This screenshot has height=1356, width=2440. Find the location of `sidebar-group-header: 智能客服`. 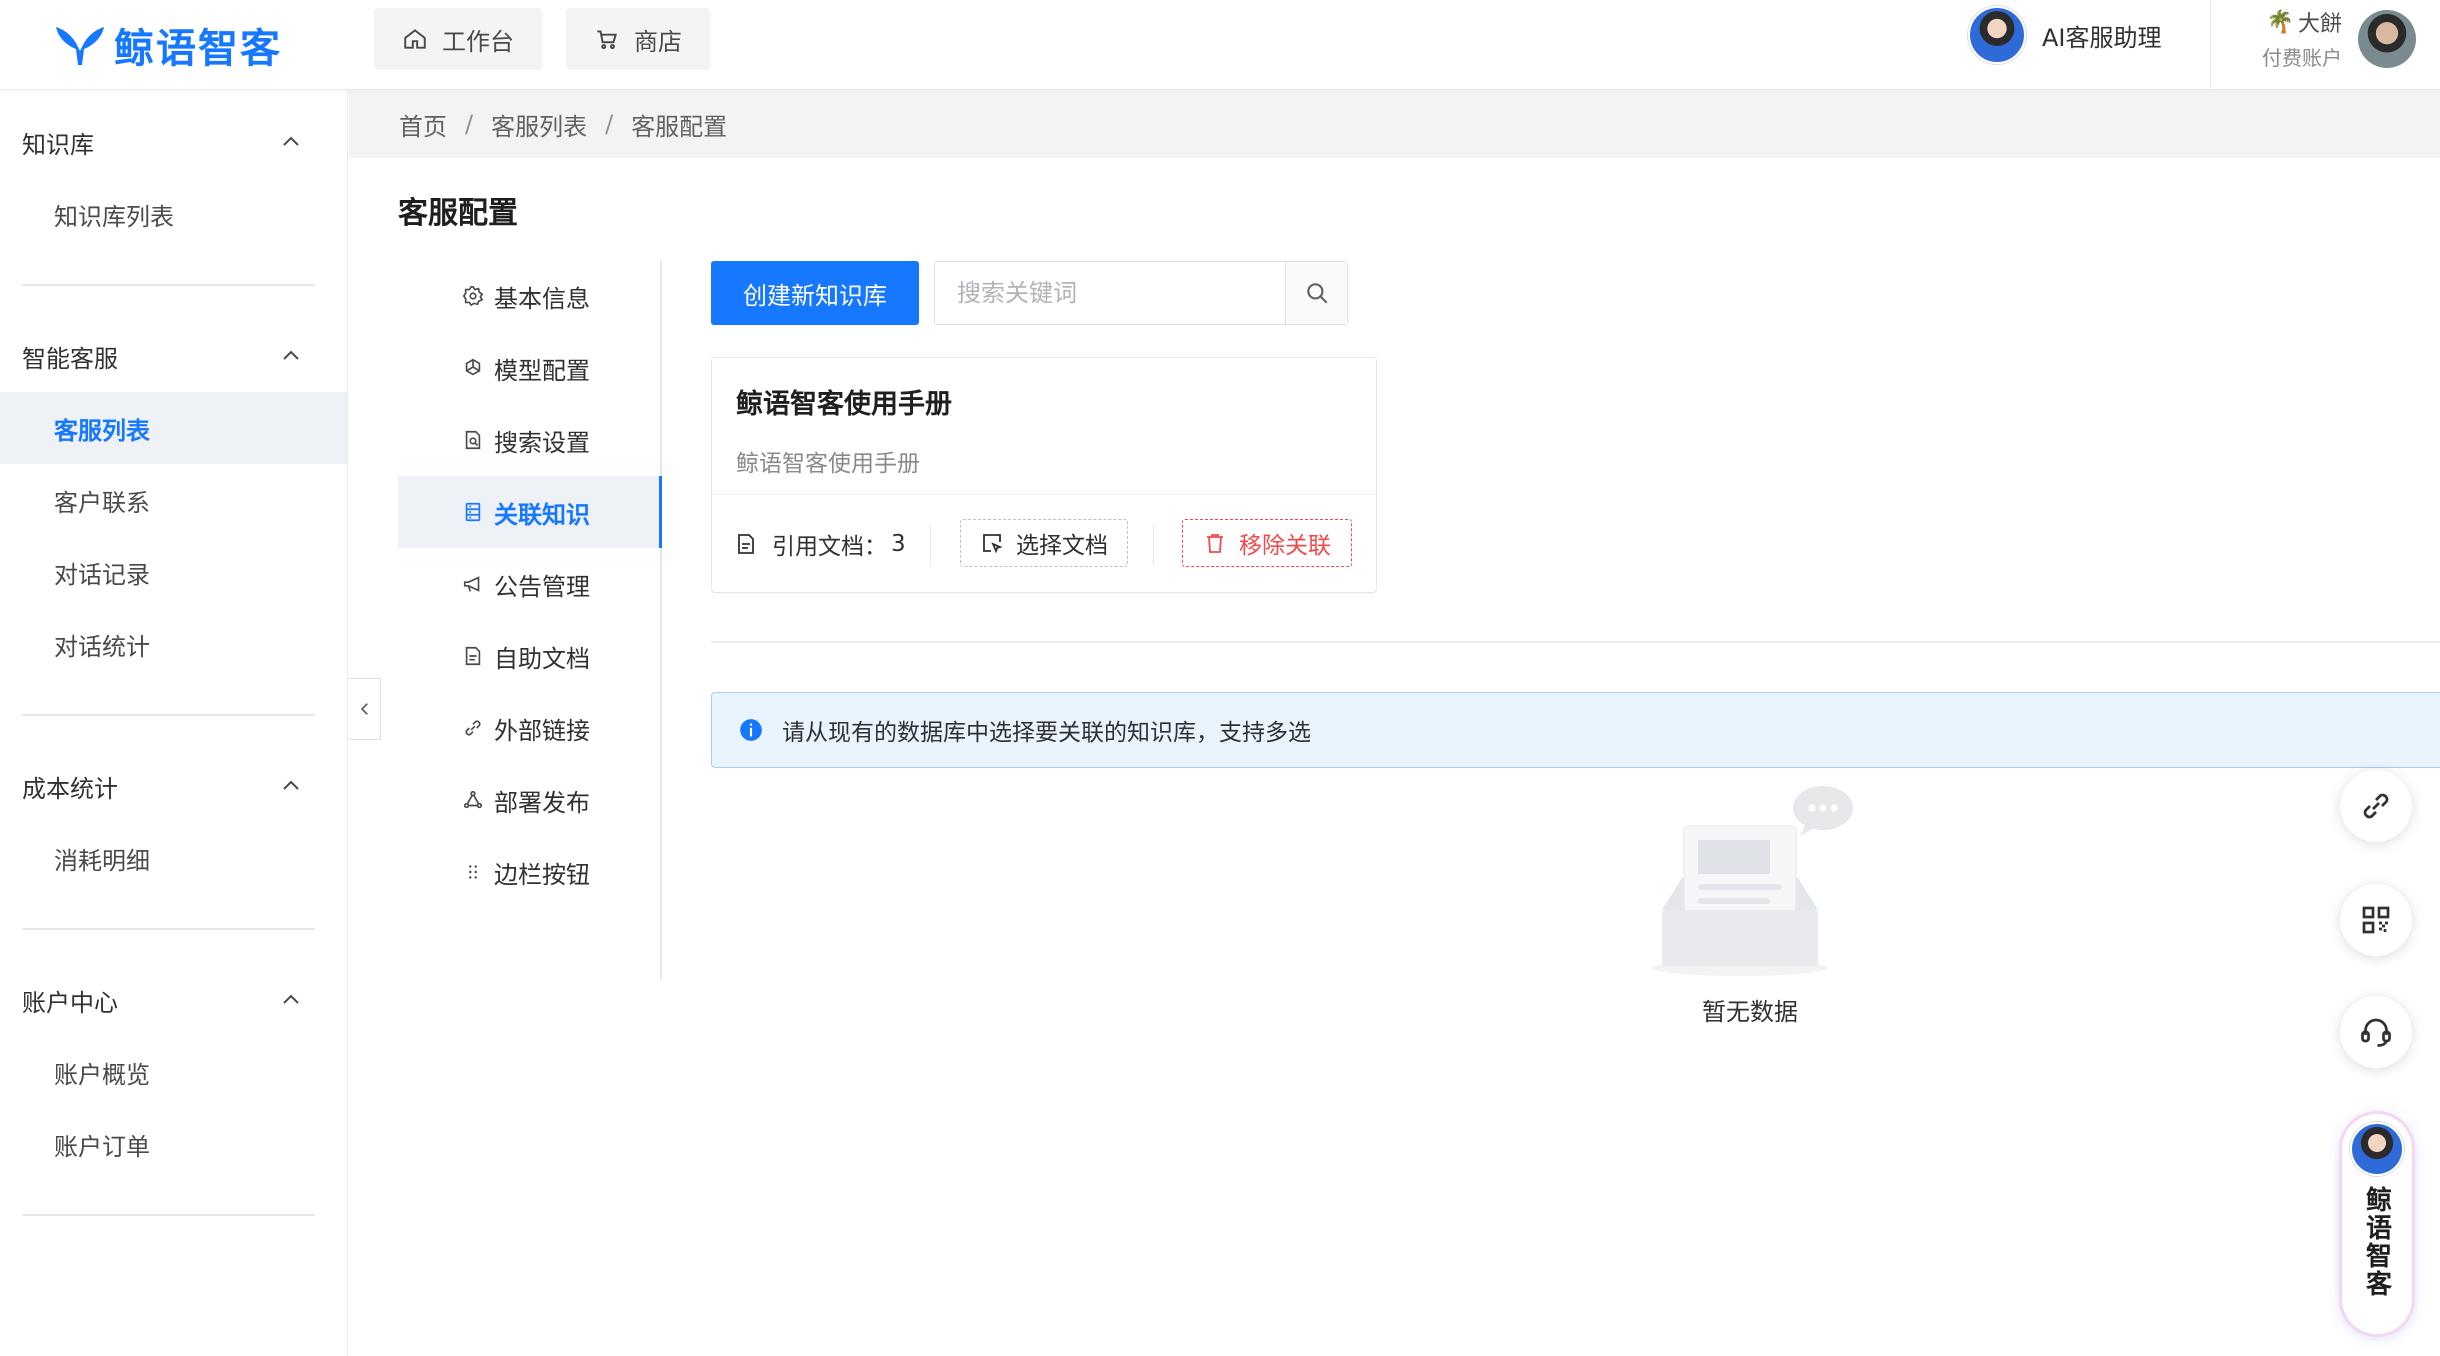

sidebar-group-header: 智能客服 is located at coordinates (173, 356).